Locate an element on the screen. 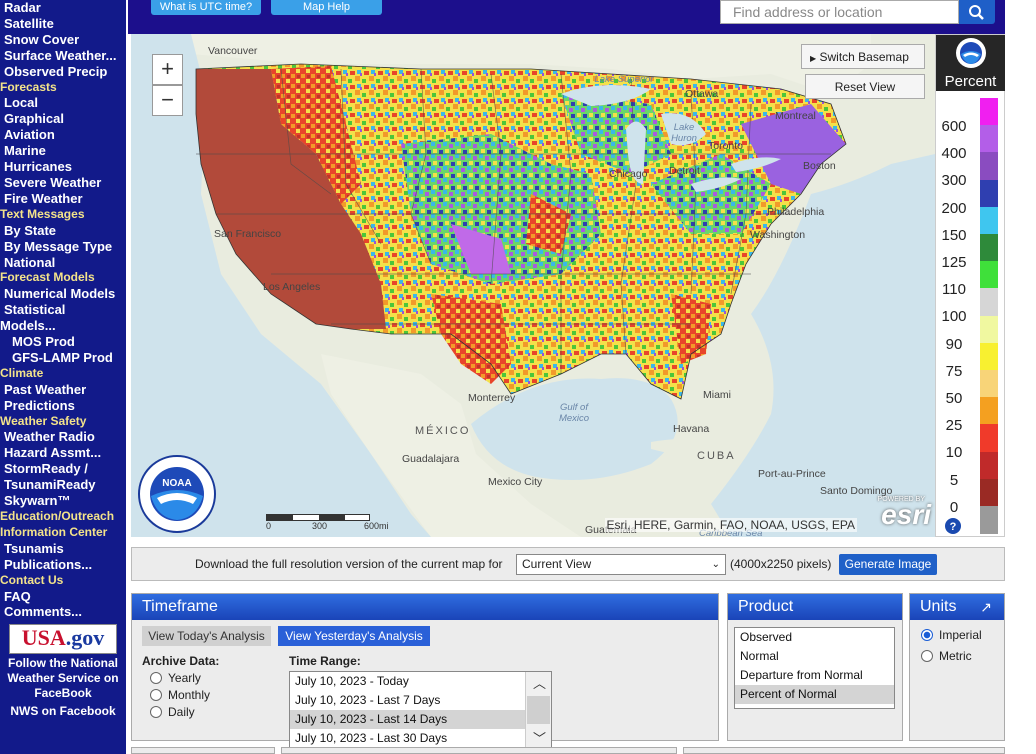 This screenshot has height=754, width=1036. product-option: Observed is located at coordinates (814, 637).